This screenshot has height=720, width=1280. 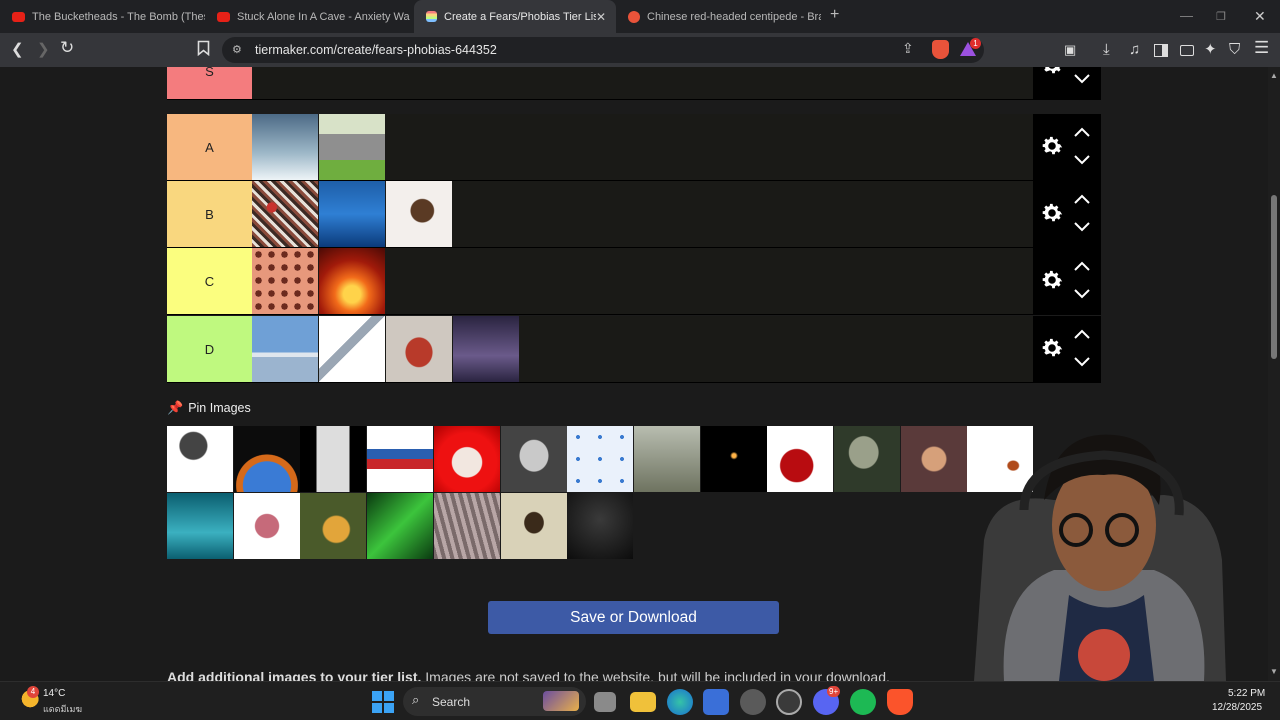 I want to click on pin-images-header: 📌 Pin Images, so click(x=209, y=408).